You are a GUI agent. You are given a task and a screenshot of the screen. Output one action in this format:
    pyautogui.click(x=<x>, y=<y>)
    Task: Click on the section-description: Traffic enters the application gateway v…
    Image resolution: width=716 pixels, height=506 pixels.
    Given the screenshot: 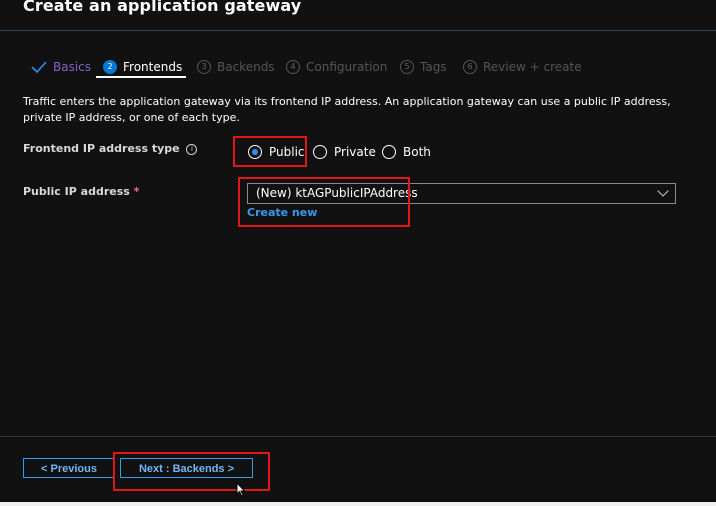 What is the action you would take?
    pyautogui.click(x=347, y=109)
    